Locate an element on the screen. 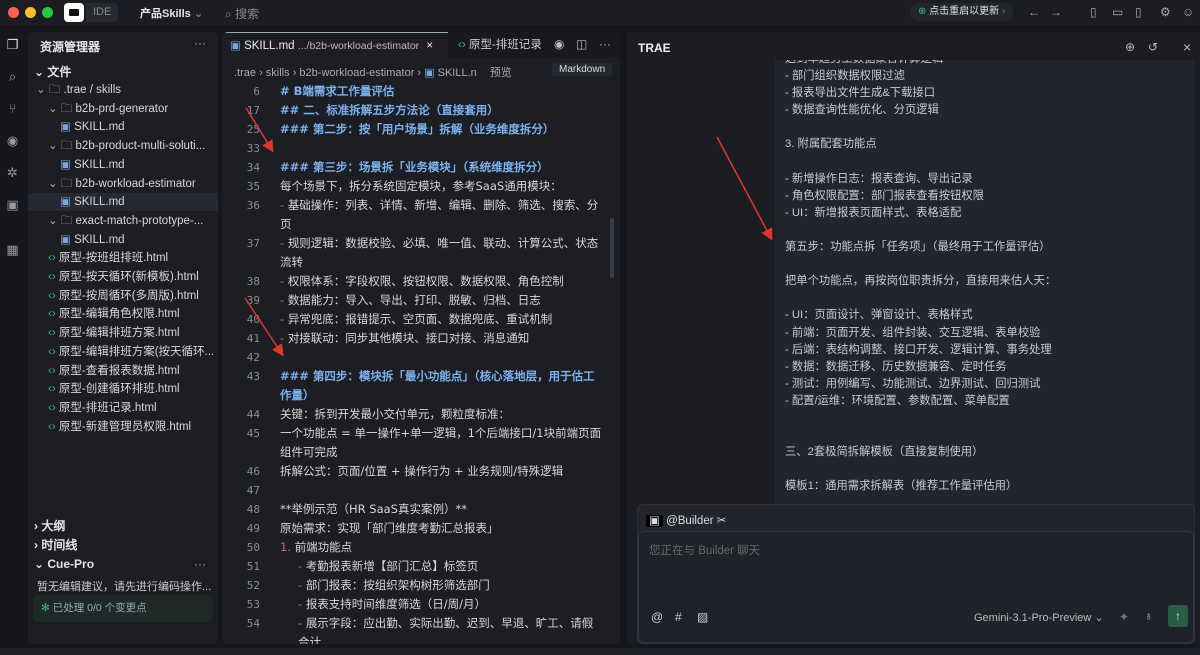 This screenshot has width=1200, height=655. chat-line: - 前端：页面开发、组件封装、交互逻辑、表单校验 is located at coordinates (913, 332).